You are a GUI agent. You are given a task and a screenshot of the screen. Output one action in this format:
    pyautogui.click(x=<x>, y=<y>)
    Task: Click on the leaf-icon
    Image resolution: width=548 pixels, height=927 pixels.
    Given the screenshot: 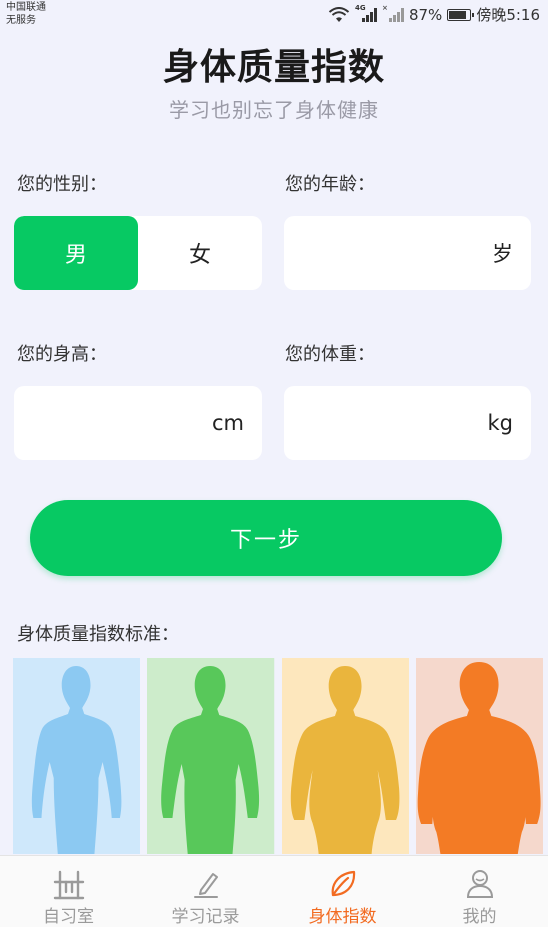 What is the action you would take?
    pyautogui.click(x=343, y=883)
    